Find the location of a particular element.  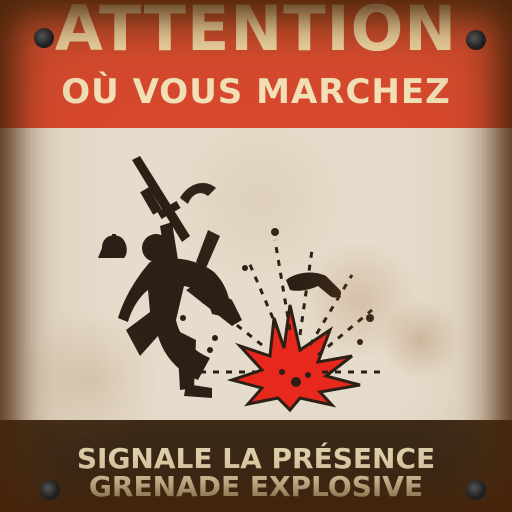

soldier-with-rifle-icon is located at coordinates (180, 277).